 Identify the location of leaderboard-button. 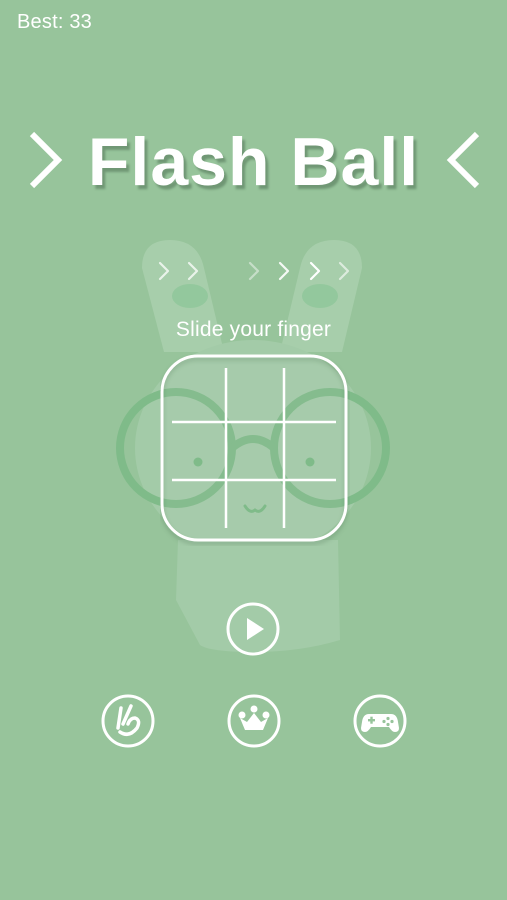
(254, 721).